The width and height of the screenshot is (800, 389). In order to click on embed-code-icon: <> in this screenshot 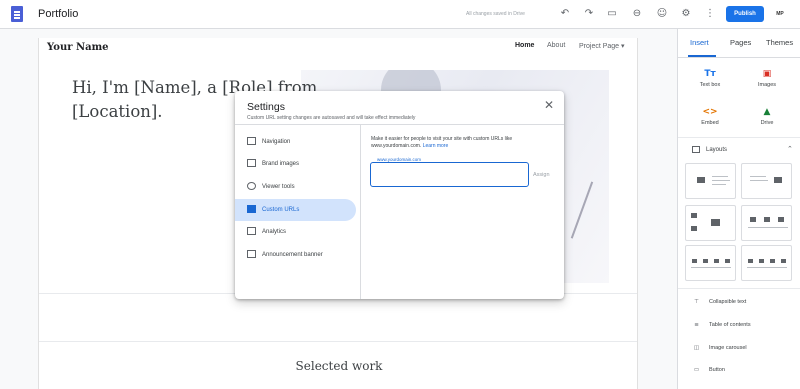, I will do `click(710, 112)`.